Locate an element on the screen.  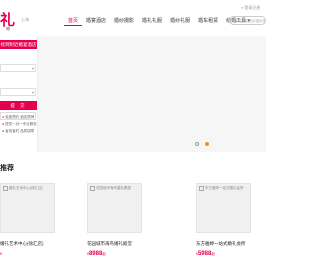
venue-image: 婚礼艺术中心(徐汇店) is located at coordinates (27, 208).